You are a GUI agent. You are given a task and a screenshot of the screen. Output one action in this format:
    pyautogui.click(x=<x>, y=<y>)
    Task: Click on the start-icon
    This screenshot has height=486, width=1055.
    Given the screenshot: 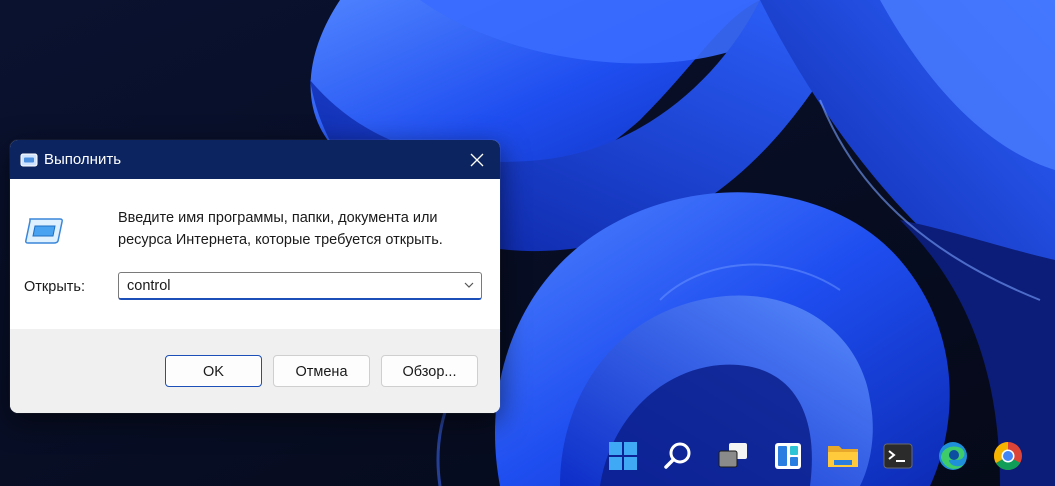 What is the action you would take?
    pyautogui.click(x=623, y=456)
    